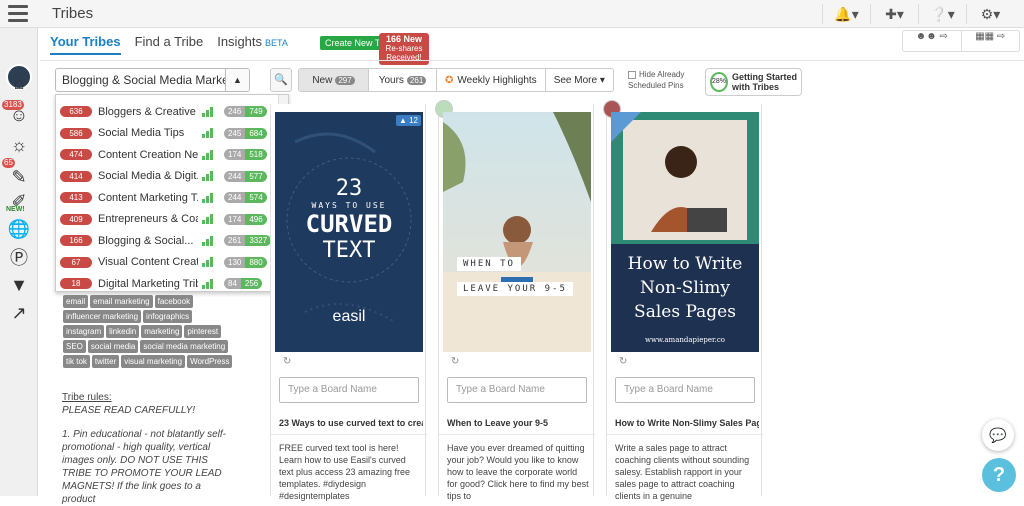  Describe the element at coordinates (846, 14) in the screenshot. I see `bell-icon: 🔔▾` at that location.